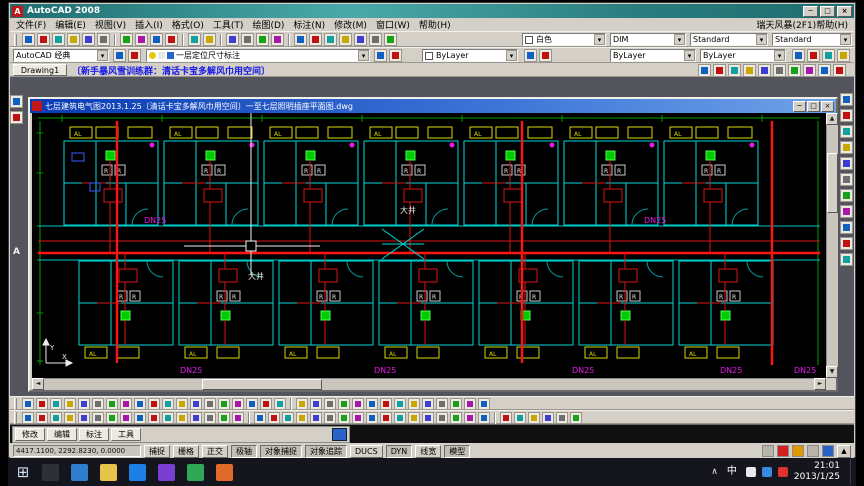  What do you see at coordinates (534, 418) in the screenshot?
I see `visual-style-icon` at bounding box center [534, 418].